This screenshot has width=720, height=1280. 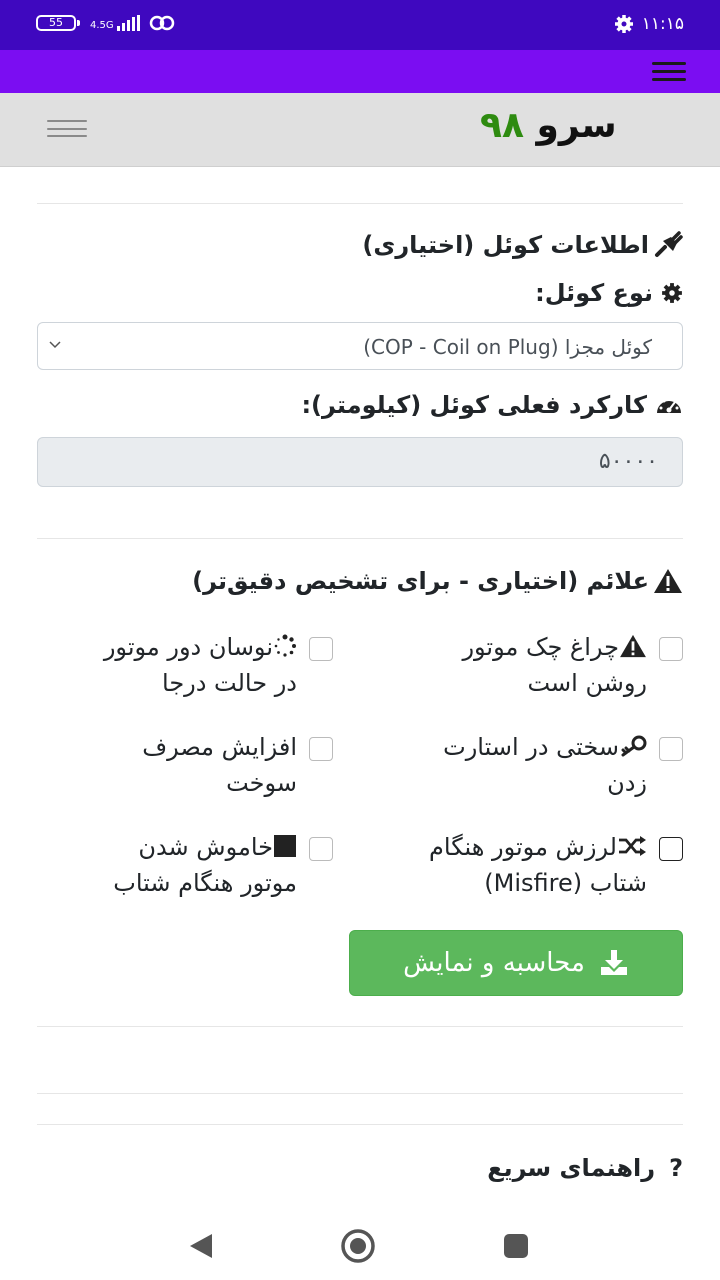 What do you see at coordinates (672, 293) in the screenshot?
I see `gear-icon` at bounding box center [672, 293].